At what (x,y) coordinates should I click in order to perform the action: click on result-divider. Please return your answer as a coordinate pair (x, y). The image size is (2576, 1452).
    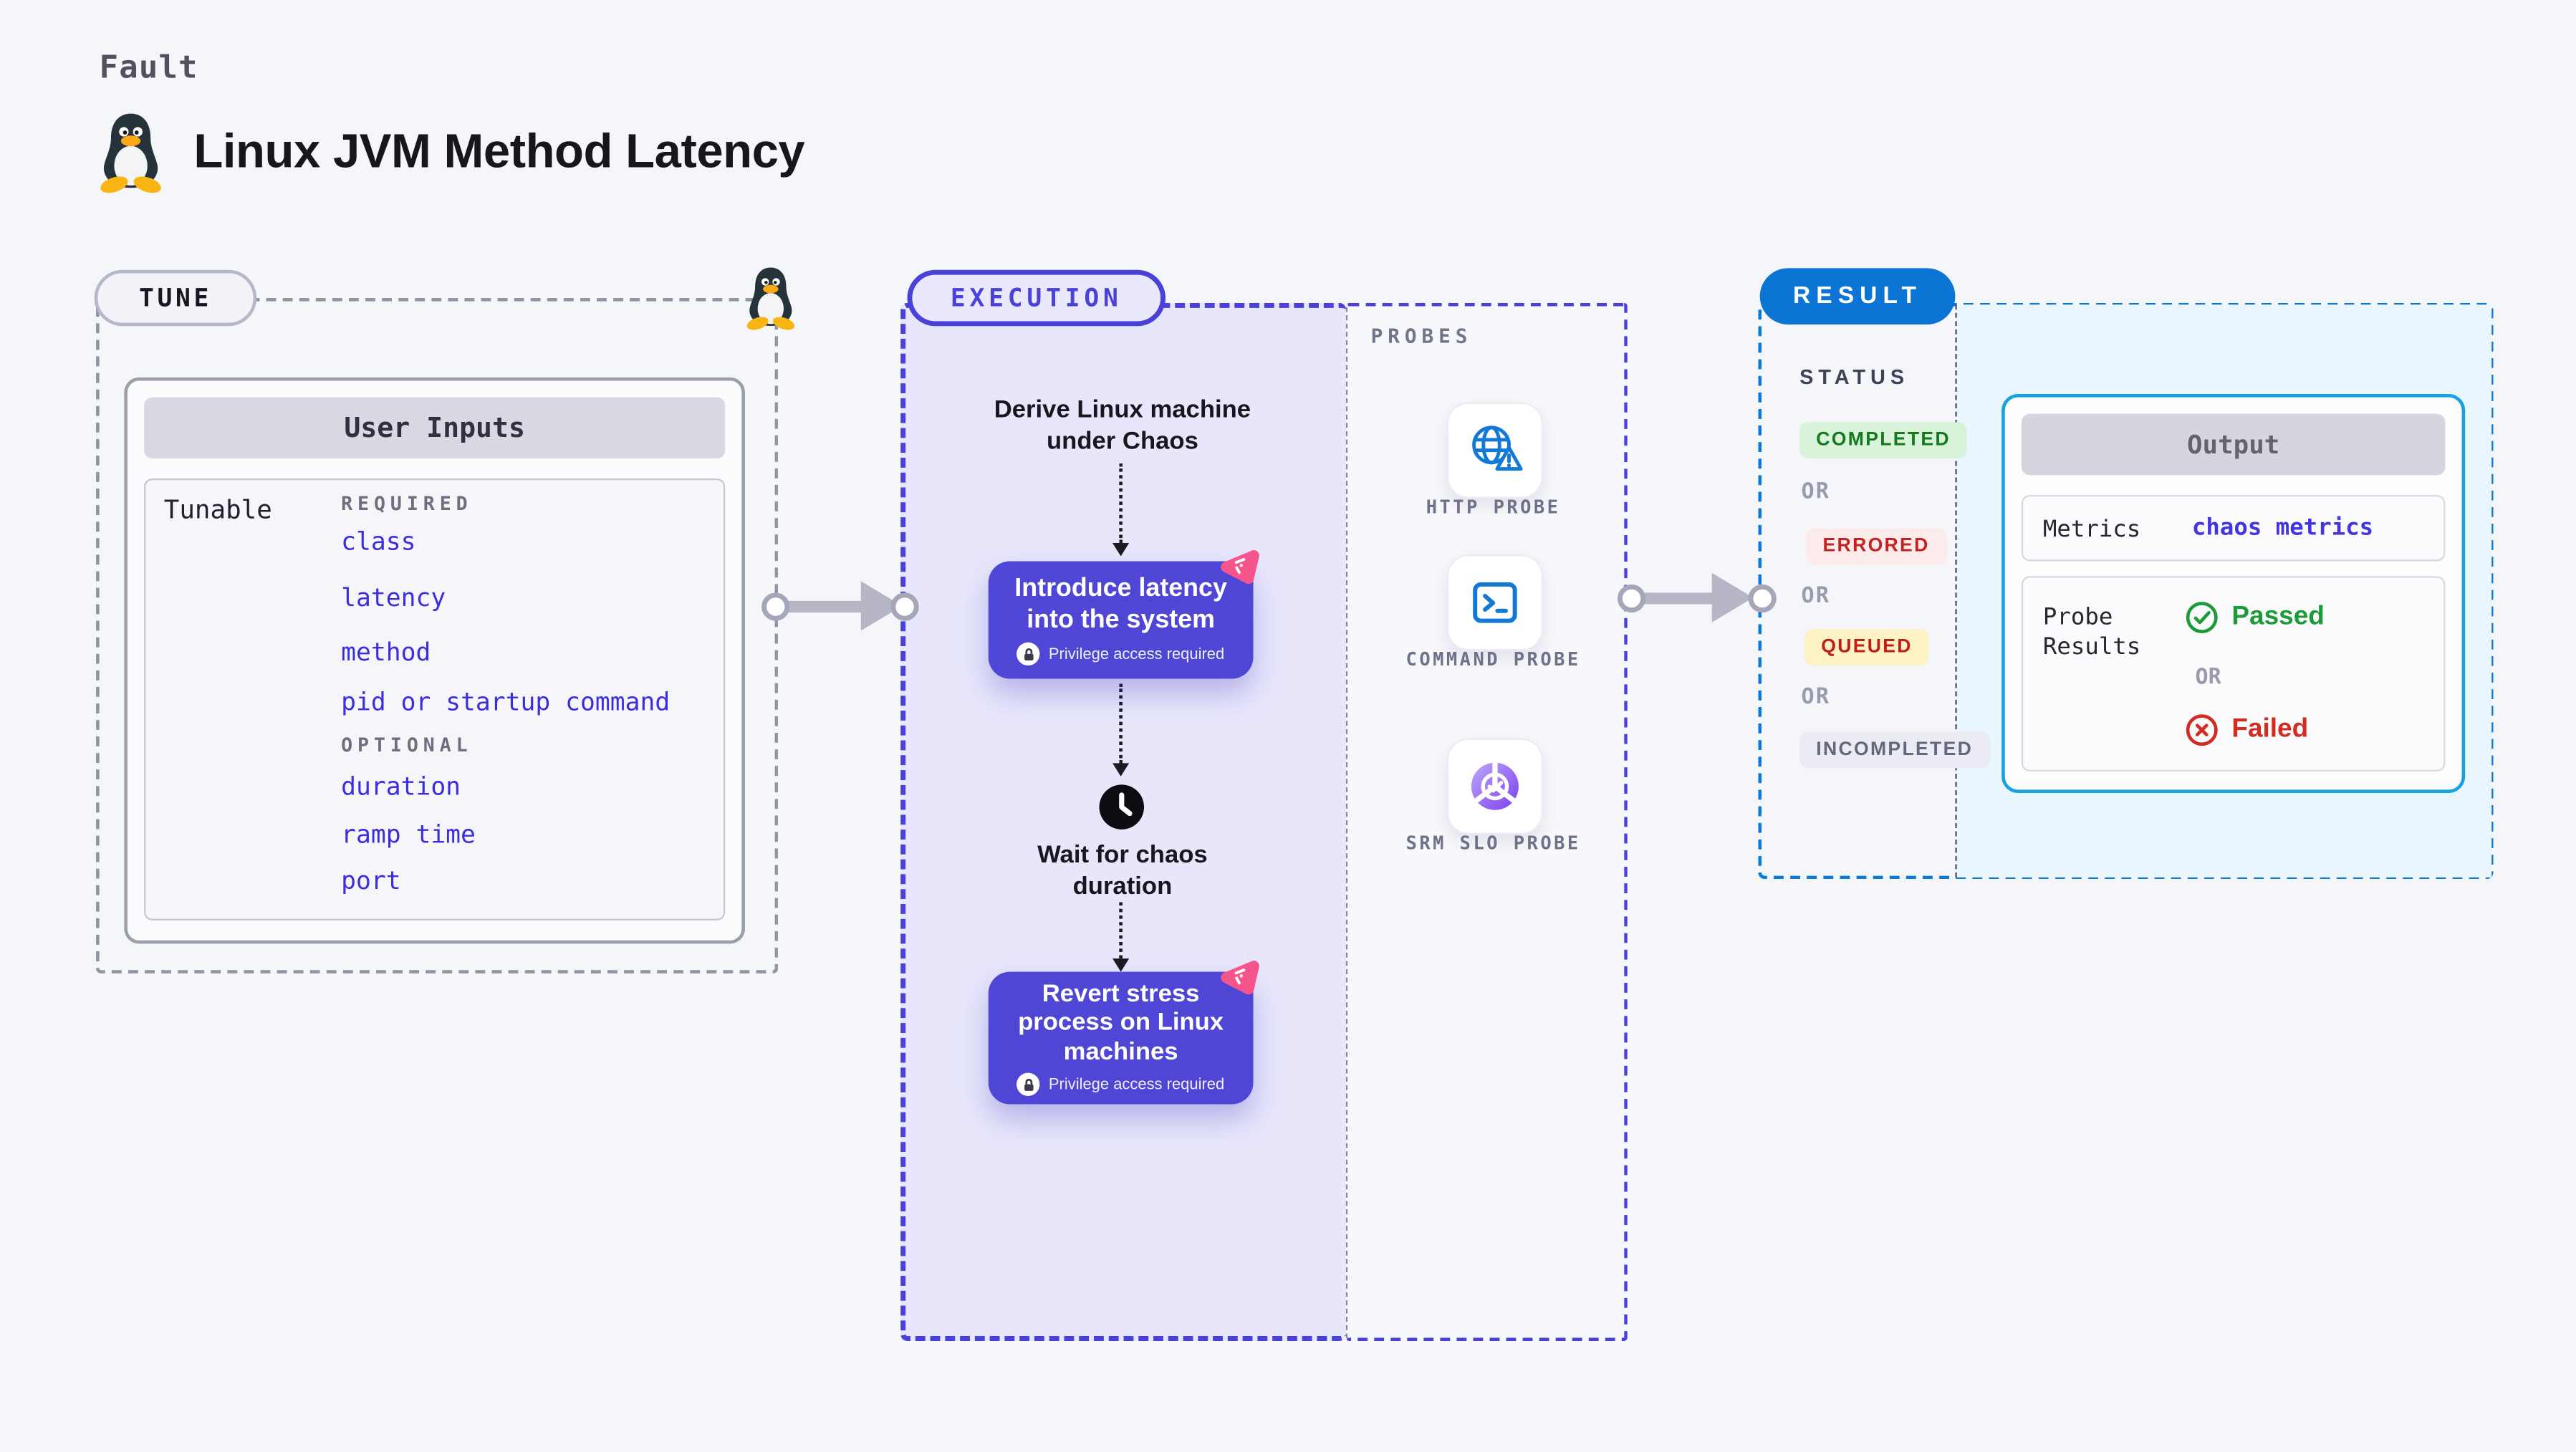
    Looking at the image, I should click on (1956, 591).